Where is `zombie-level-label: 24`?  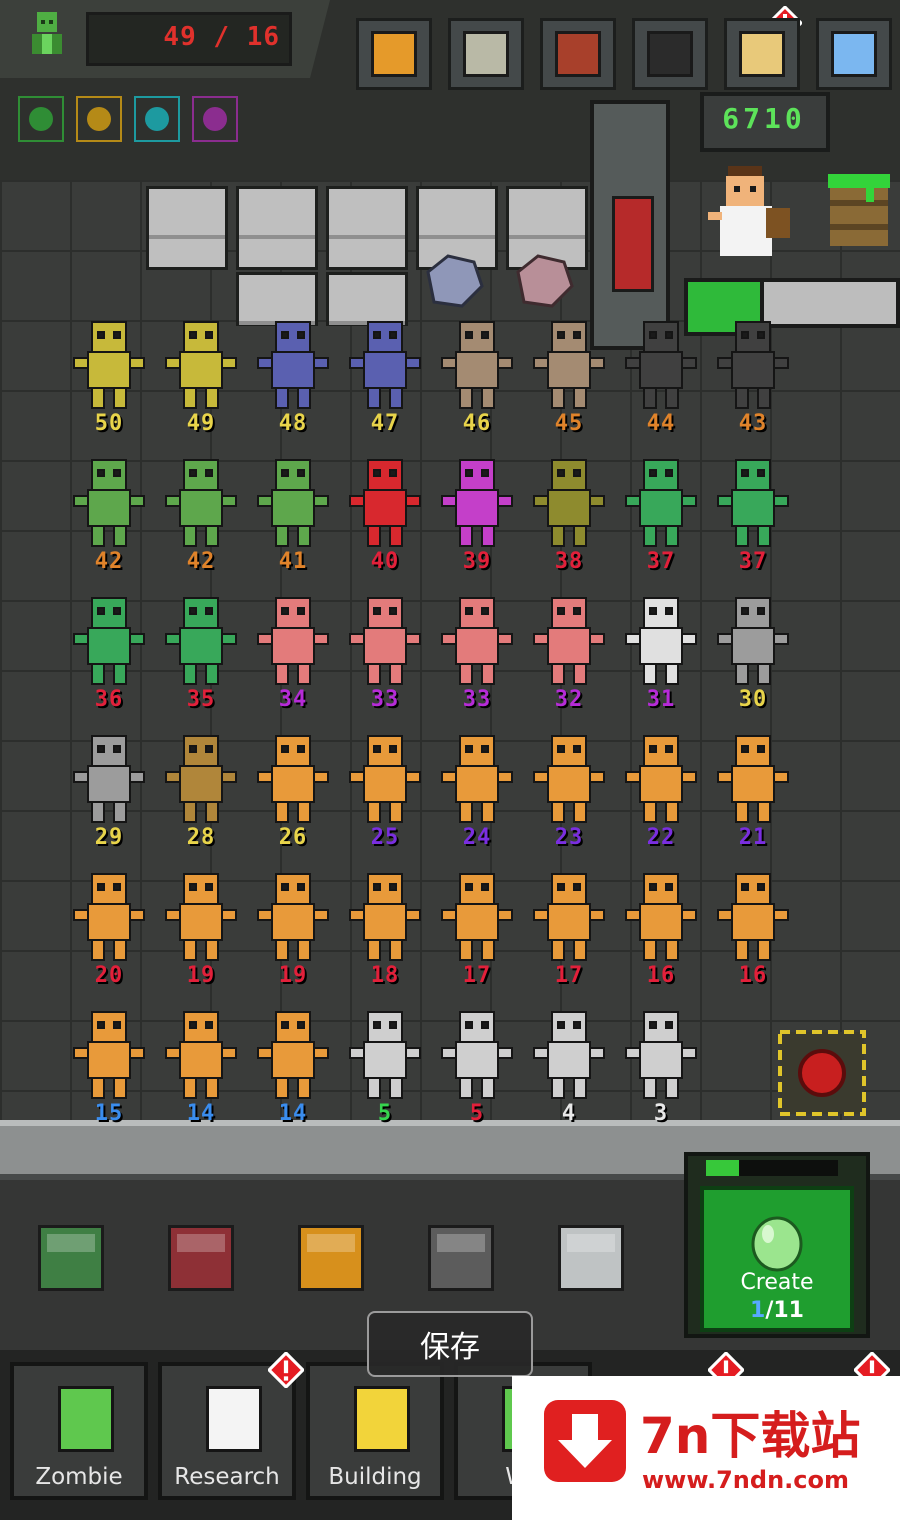
zombie-level-label: 24 is located at coordinates (477, 837).